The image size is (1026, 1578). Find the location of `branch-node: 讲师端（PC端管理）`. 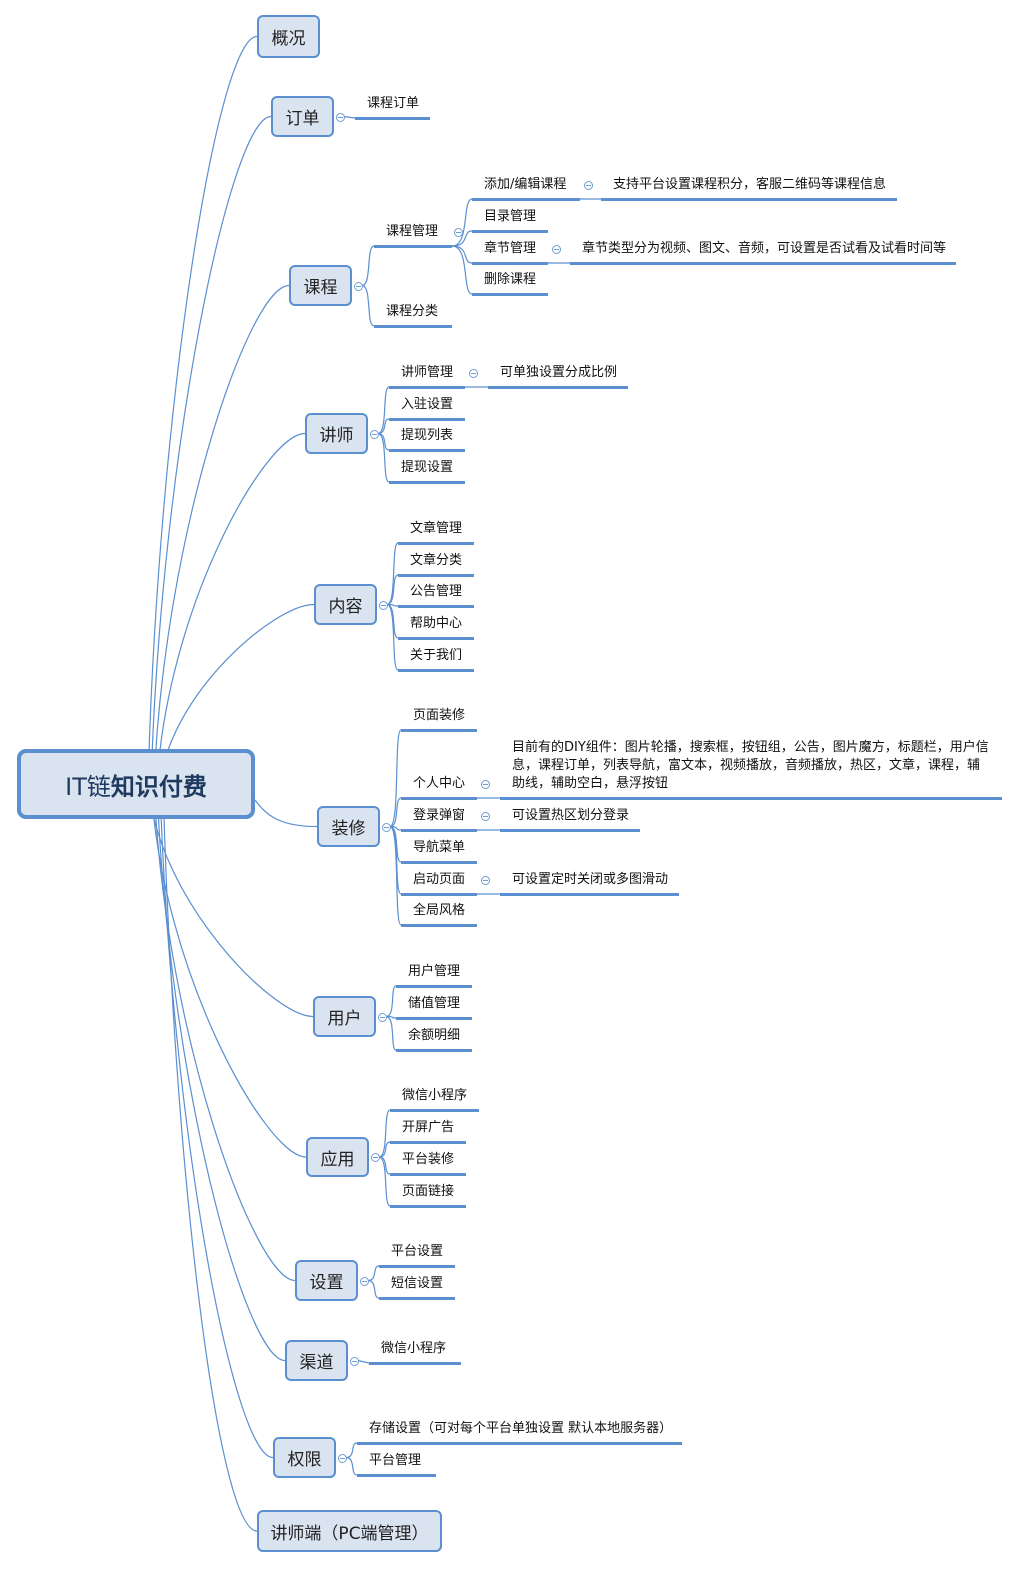

branch-node: 讲师端（PC端管理） is located at coordinates (349, 1531).